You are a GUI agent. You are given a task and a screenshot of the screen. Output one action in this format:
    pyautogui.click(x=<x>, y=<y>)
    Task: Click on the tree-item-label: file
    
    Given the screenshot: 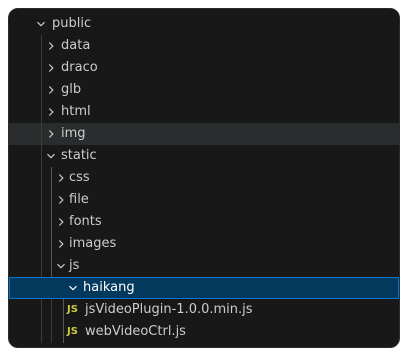 What is the action you would take?
    pyautogui.click(x=79, y=199)
    